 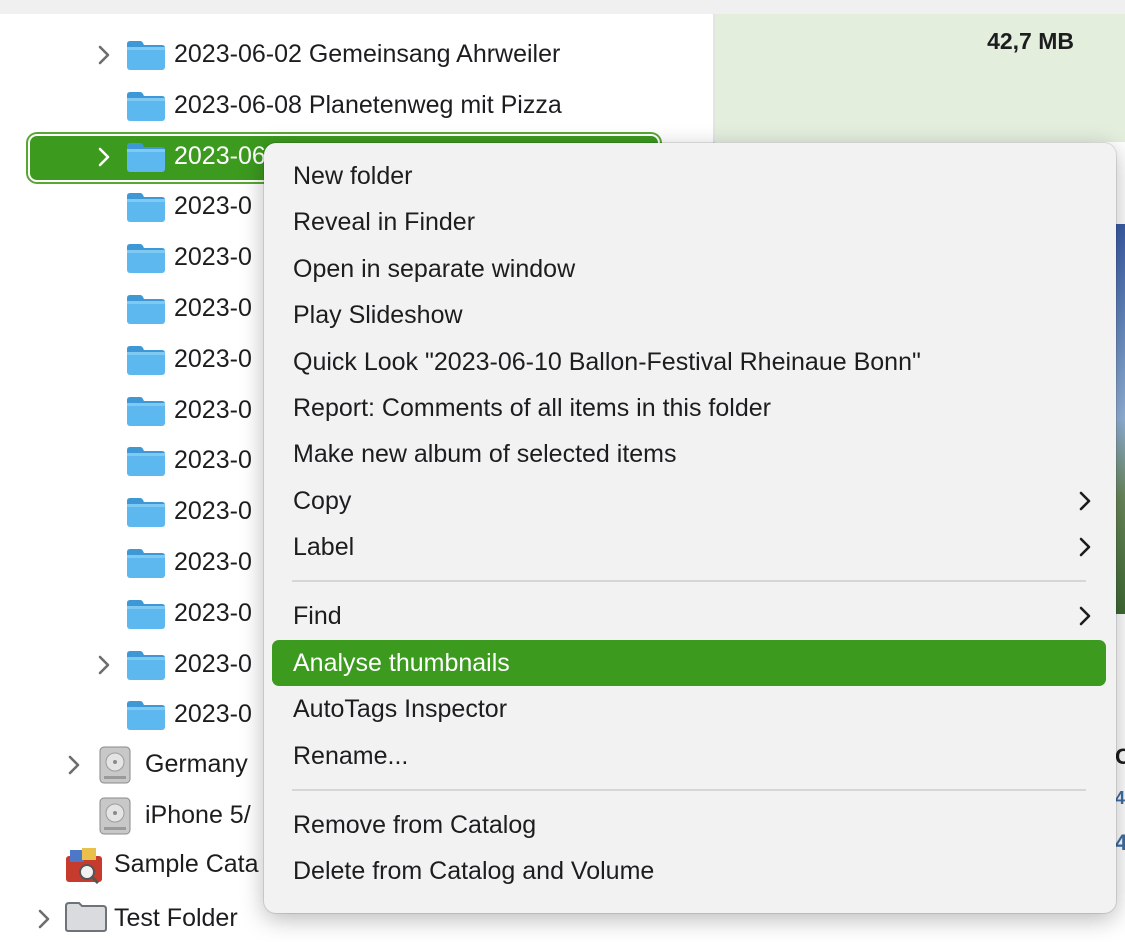 I want to click on folder-row: 2023-06-02 Gemeinsang Ahrweiler, so click(x=357, y=55).